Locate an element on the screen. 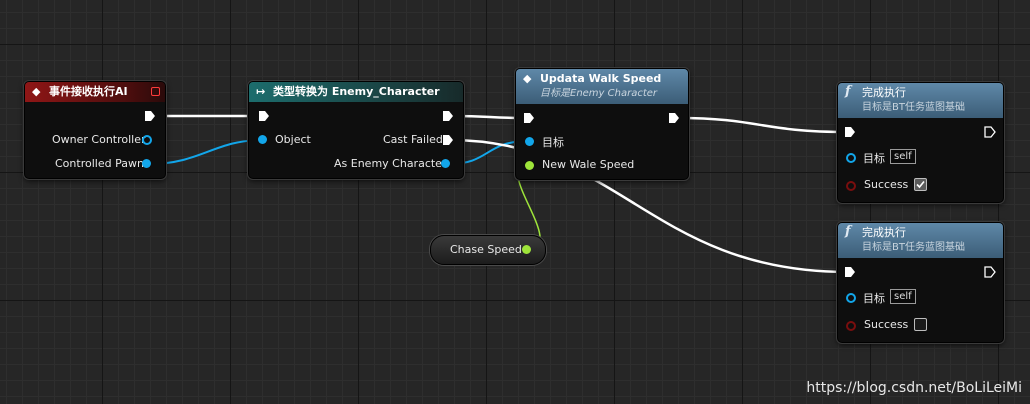 The width and height of the screenshot is (1030, 404). as-enemy-character-label: As Enemy Character is located at coordinates (390, 163).